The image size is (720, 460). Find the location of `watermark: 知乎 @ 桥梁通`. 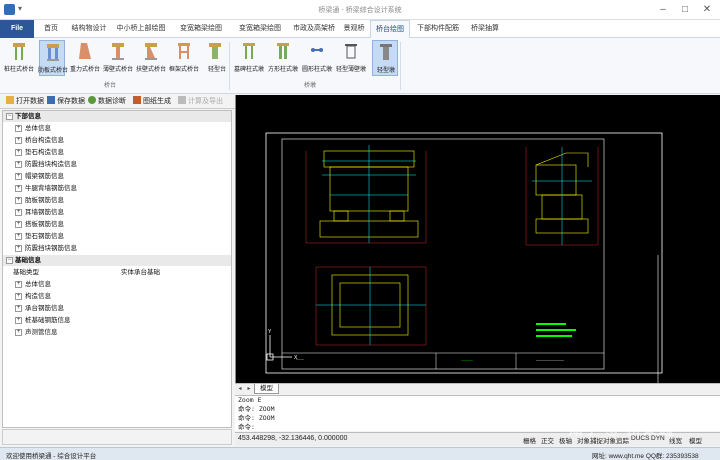

watermark: 知乎 @ 桥梁通 is located at coordinates (621, 429).